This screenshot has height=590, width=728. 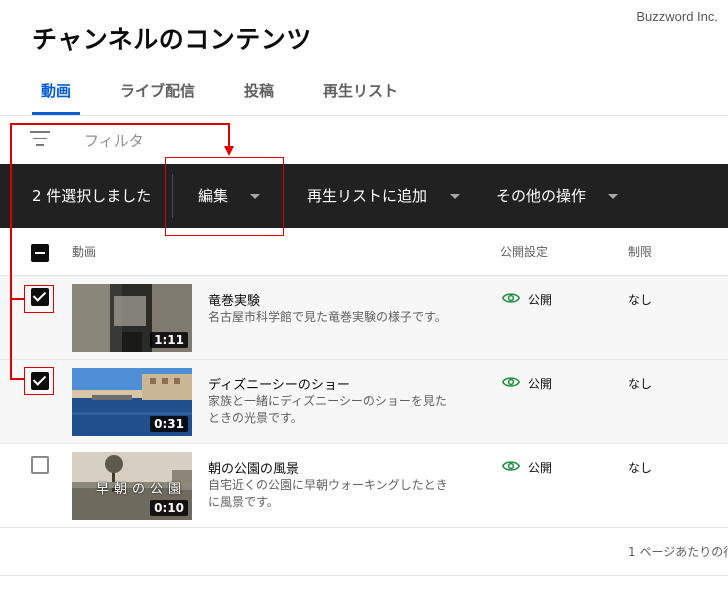 What do you see at coordinates (279, 383) in the screenshot?
I see `video-title: ディズニーシーのショー` at bounding box center [279, 383].